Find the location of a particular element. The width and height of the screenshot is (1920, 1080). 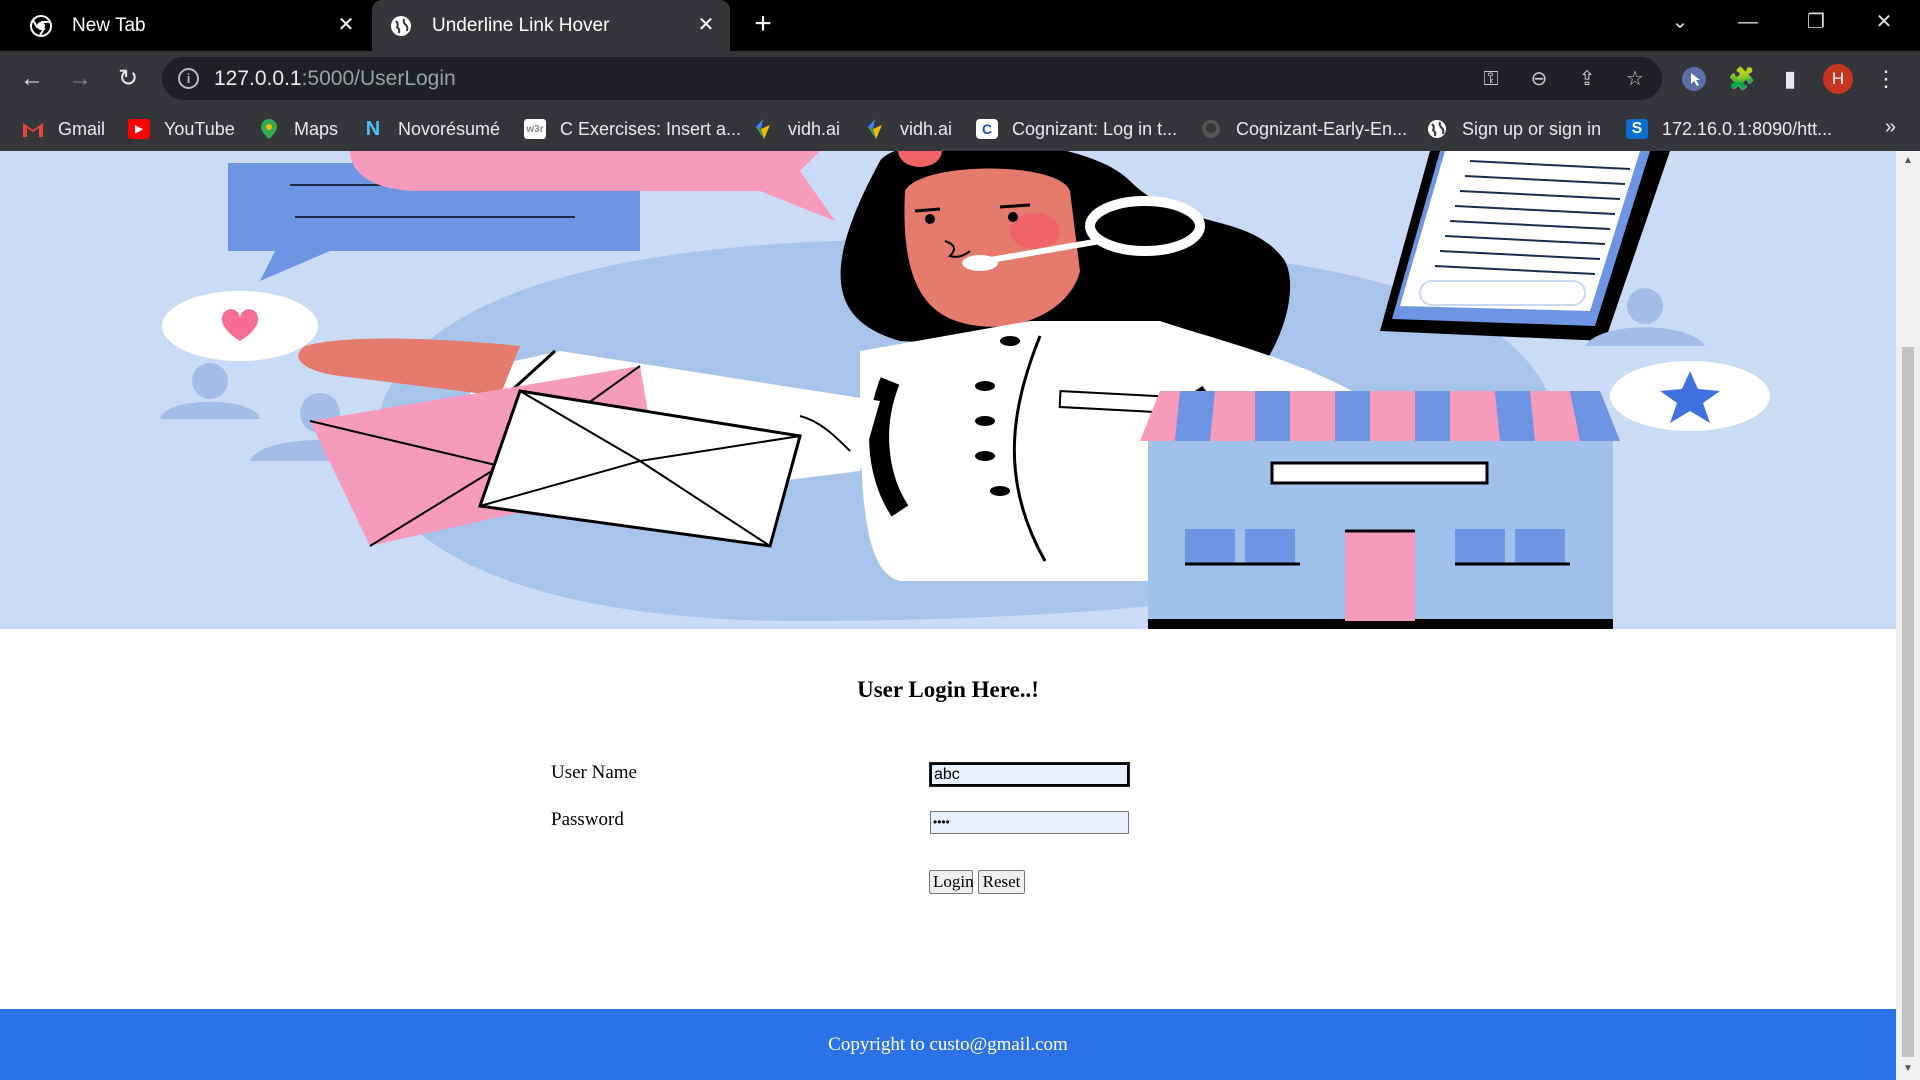

restore-icon: ❐ is located at coordinates (1816, 22).